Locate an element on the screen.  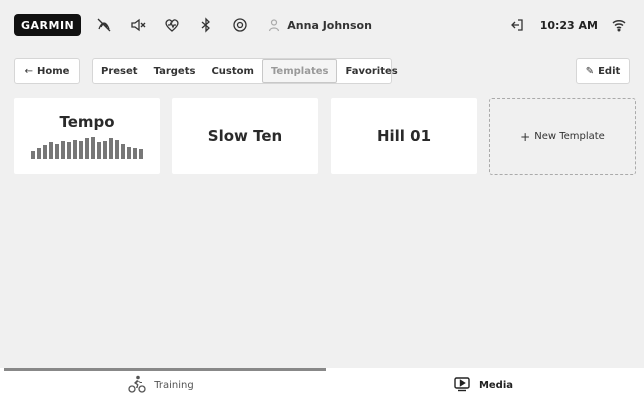
user-profile: Anna Johnson is located at coordinates (319, 25).